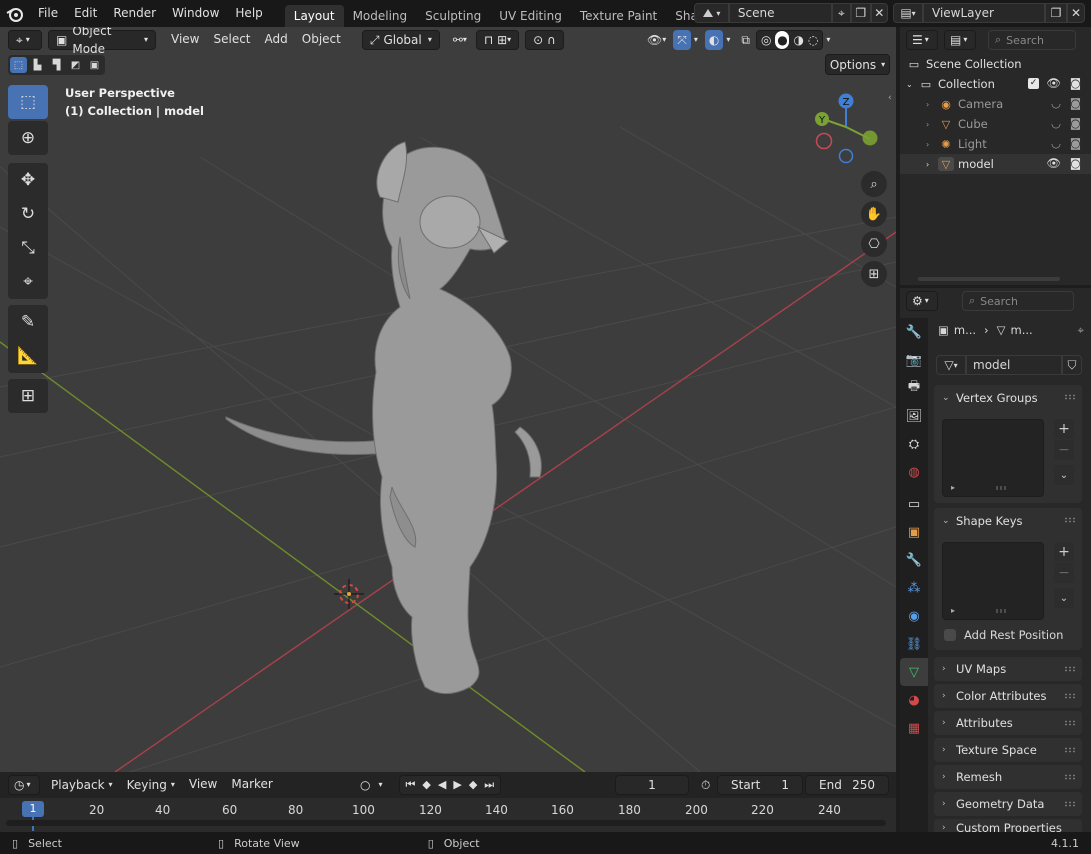 Image resolution: width=1091 pixels, height=854 pixels. Describe the element at coordinates (25, 40) in the screenshot. I see `editor-type-button: ⌖ ▾` at that location.